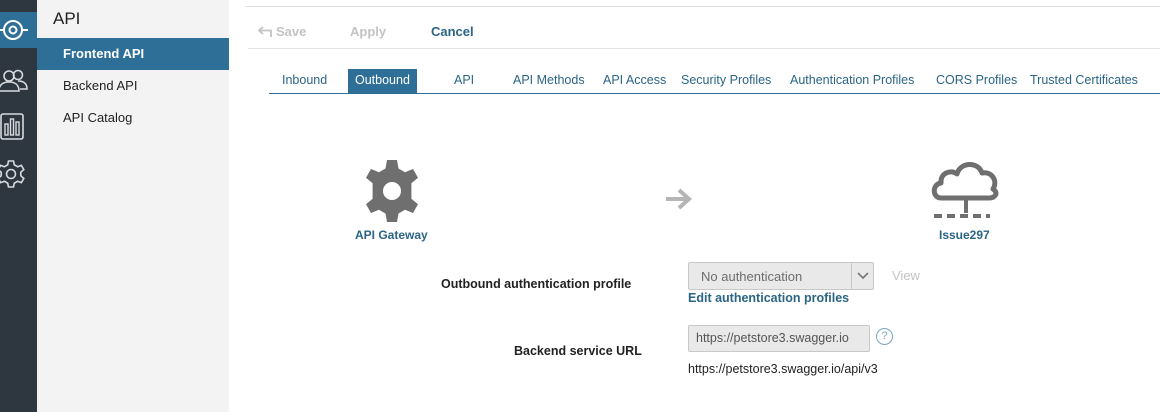  Describe the element at coordinates (18, 206) in the screenshot. I see `icon-rail` at that location.